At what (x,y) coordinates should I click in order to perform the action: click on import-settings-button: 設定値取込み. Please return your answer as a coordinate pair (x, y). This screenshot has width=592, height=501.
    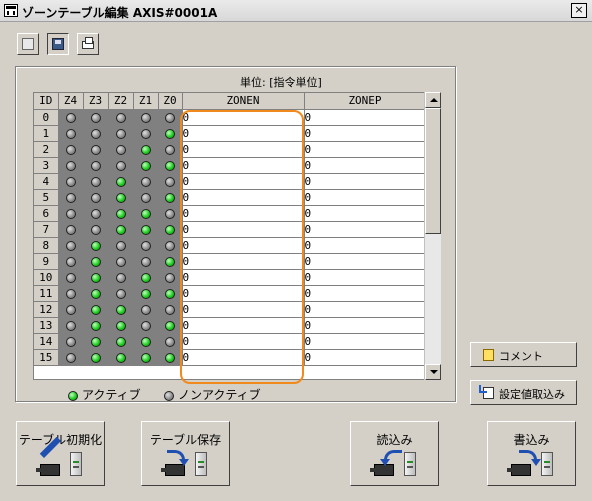
    Looking at the image, I should click on (523, 392).